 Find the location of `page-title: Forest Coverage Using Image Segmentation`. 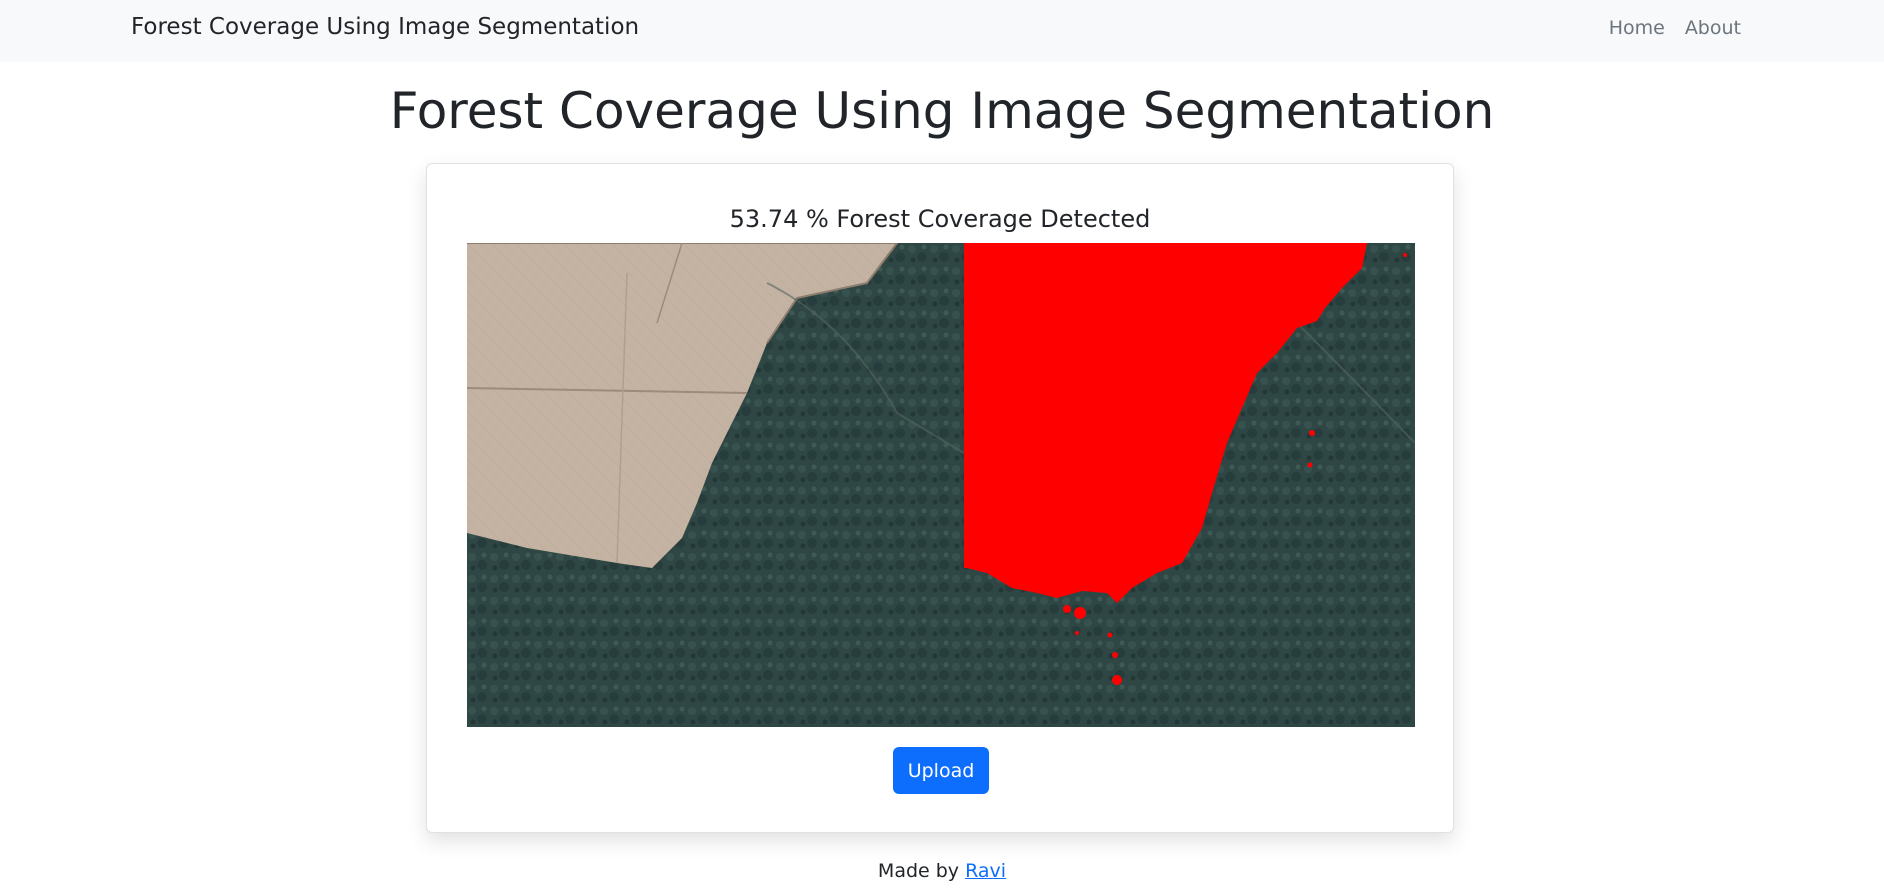

page-title: Forest Coverage Using Image Segmentation is located at coordinates (942, 111).